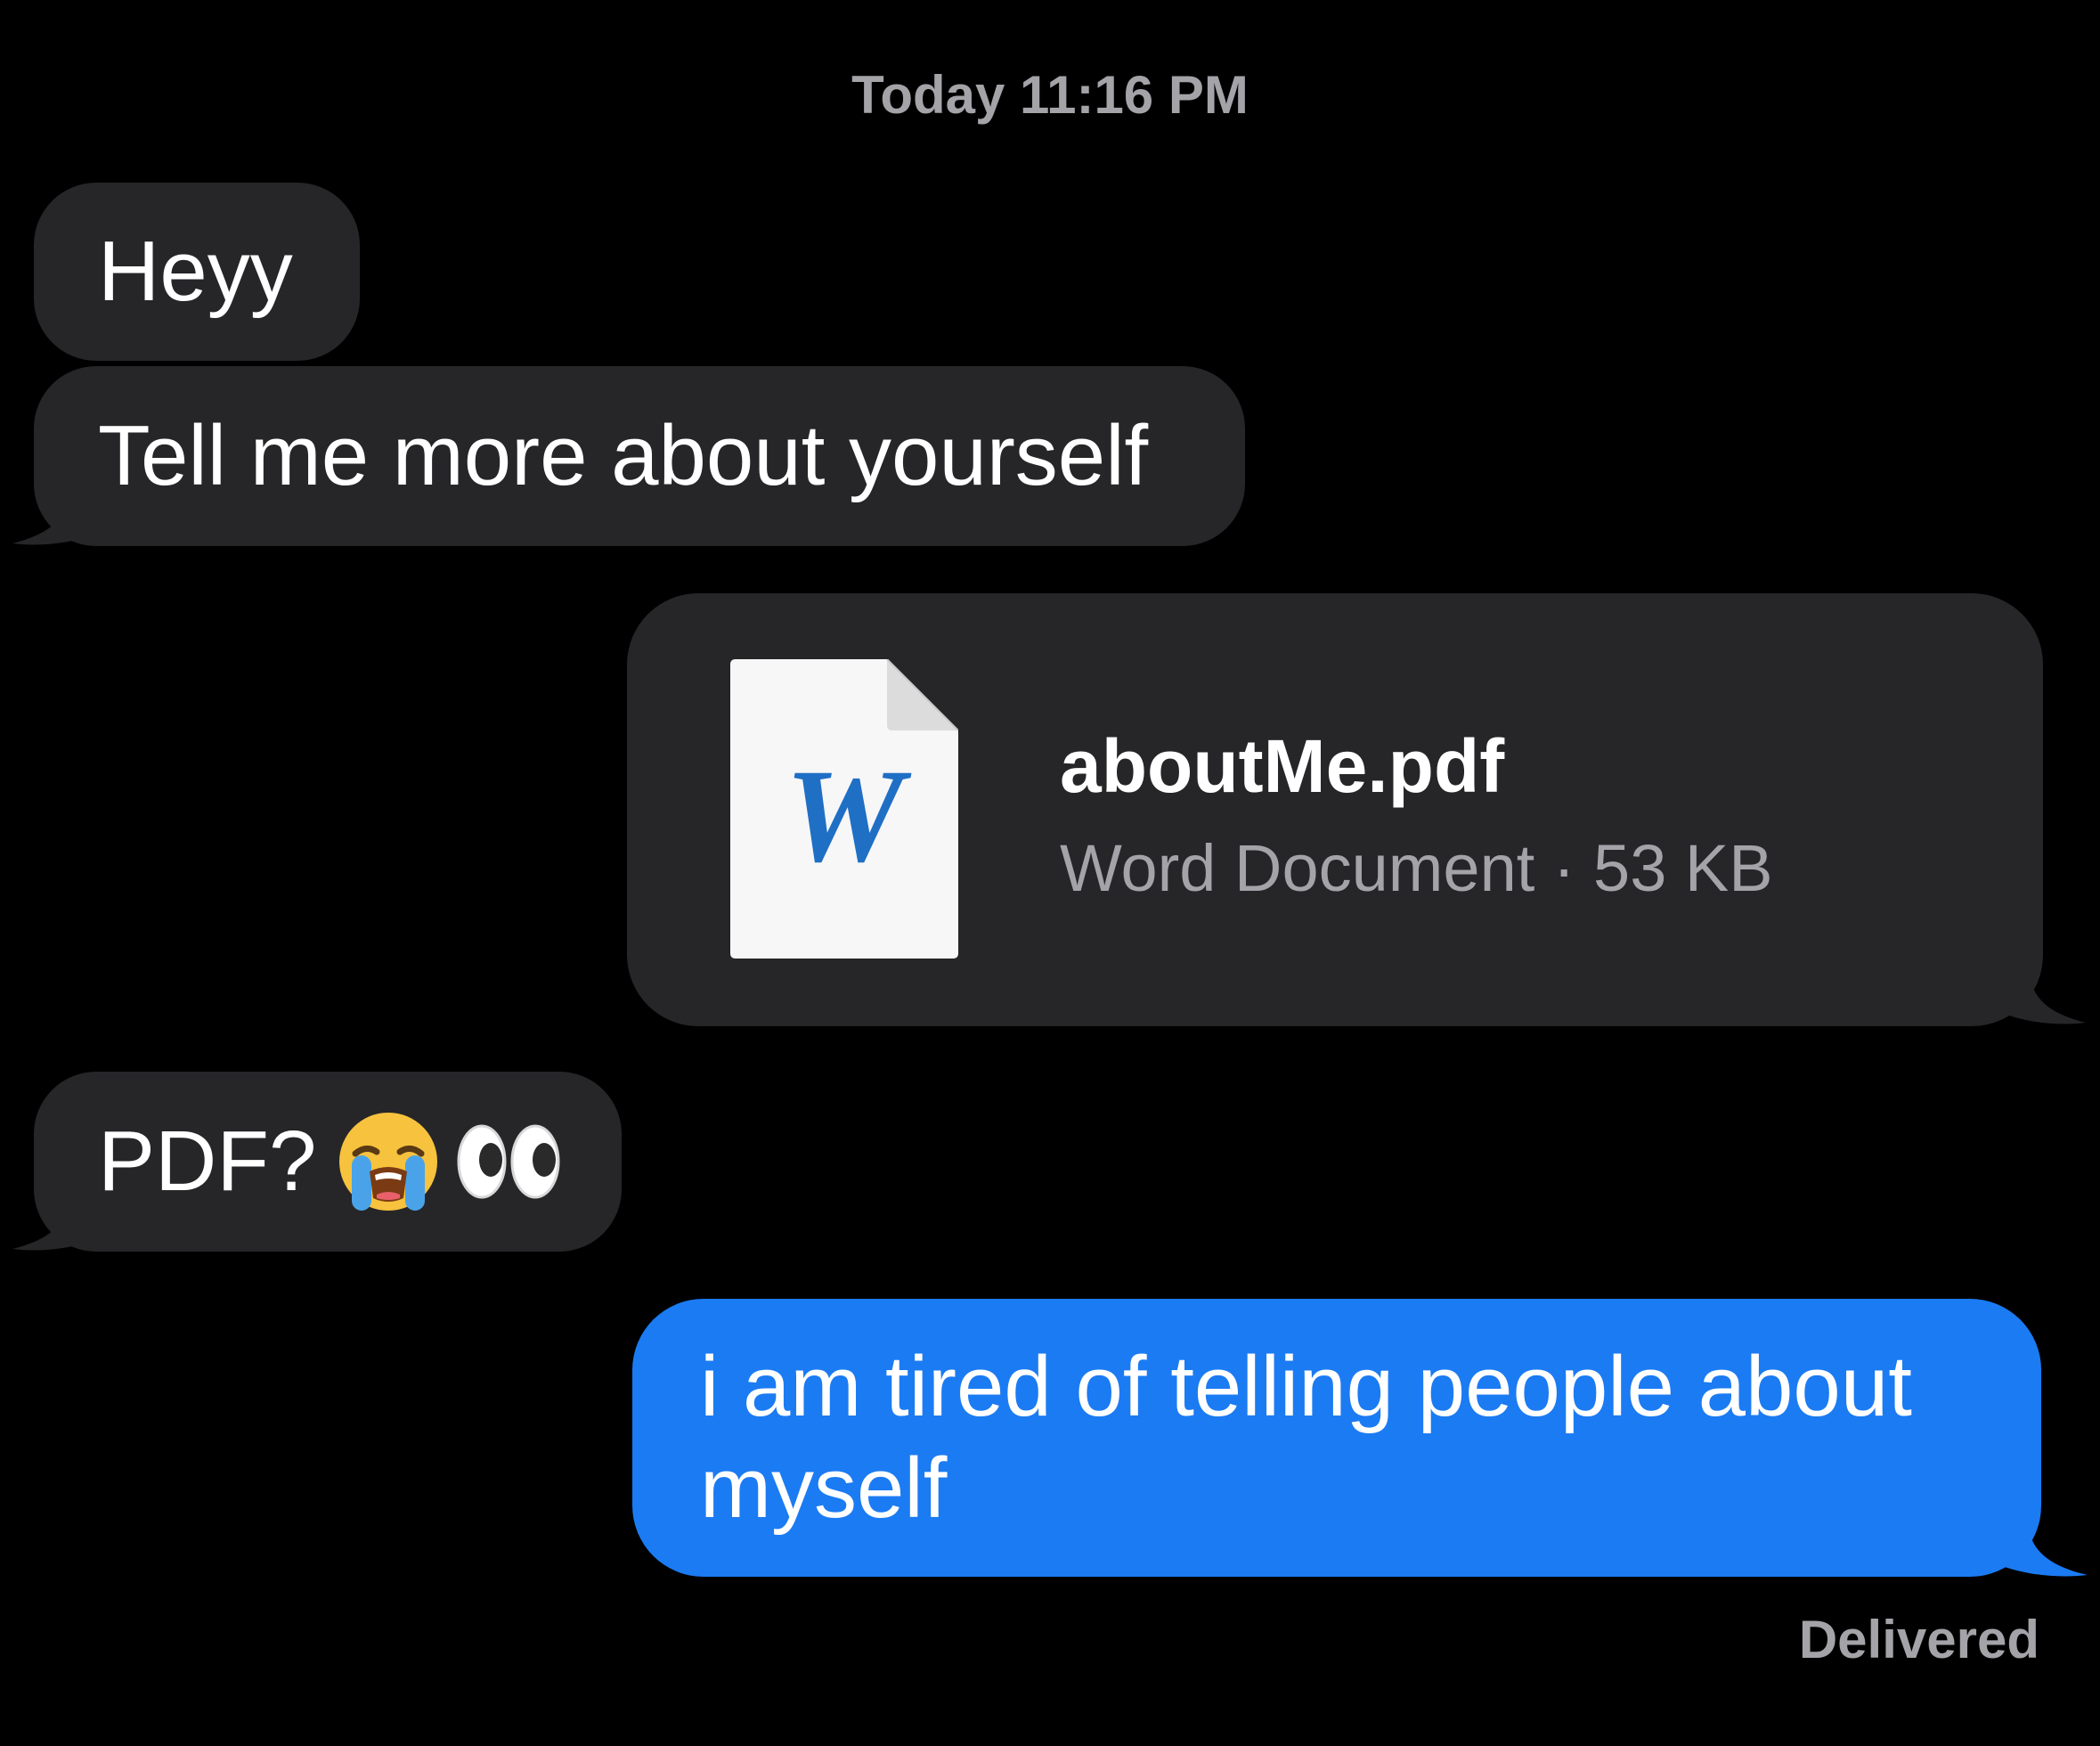 The image size is (2100, 1746). Describe the element at coordinates (1282, 766) in the screenshot. I see `file-name: aboutMe.pdf` at that location.